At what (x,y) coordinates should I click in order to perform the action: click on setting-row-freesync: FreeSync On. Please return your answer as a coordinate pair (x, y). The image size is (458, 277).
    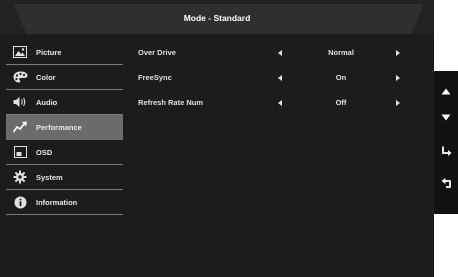
    Looking at the image, I should click on (278, 82).